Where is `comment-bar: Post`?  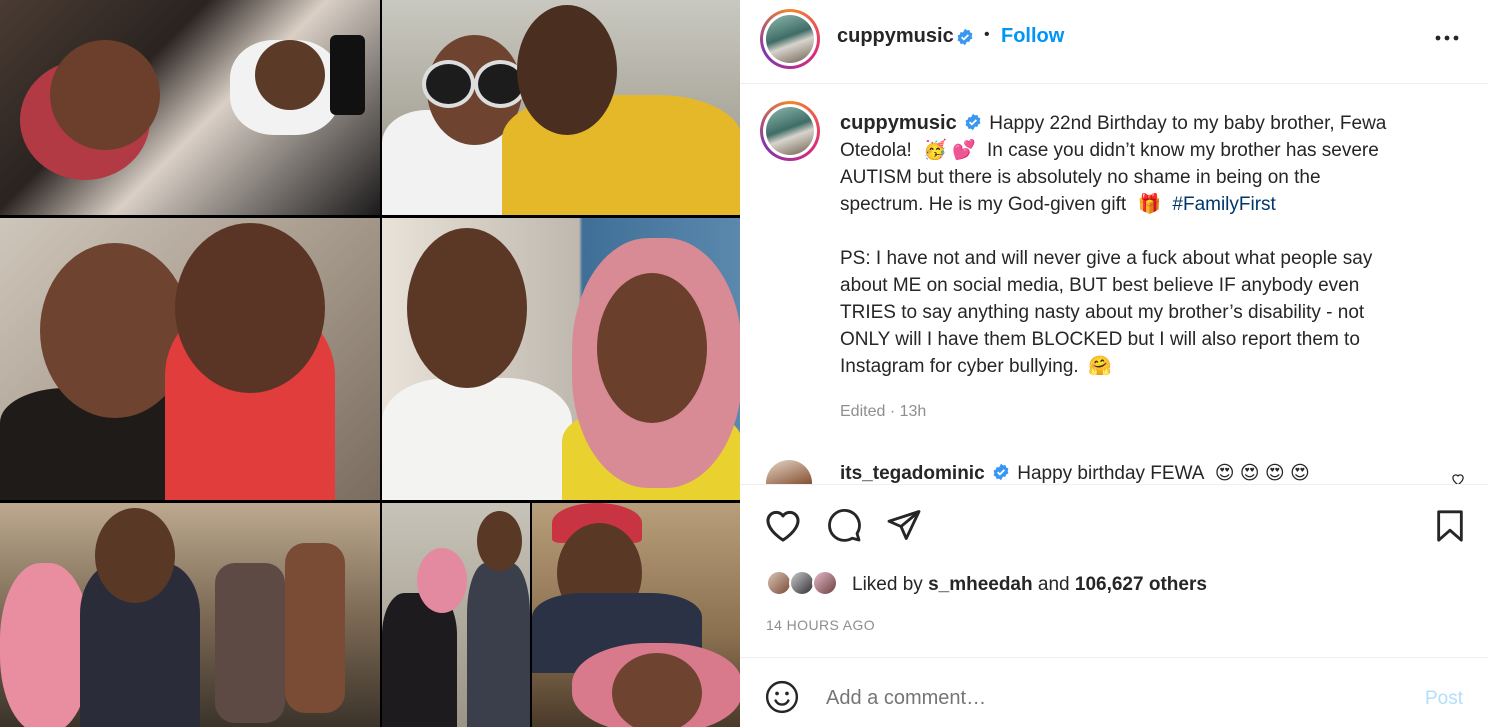 comment-bar: Post is located at coordinates (1114, 692).